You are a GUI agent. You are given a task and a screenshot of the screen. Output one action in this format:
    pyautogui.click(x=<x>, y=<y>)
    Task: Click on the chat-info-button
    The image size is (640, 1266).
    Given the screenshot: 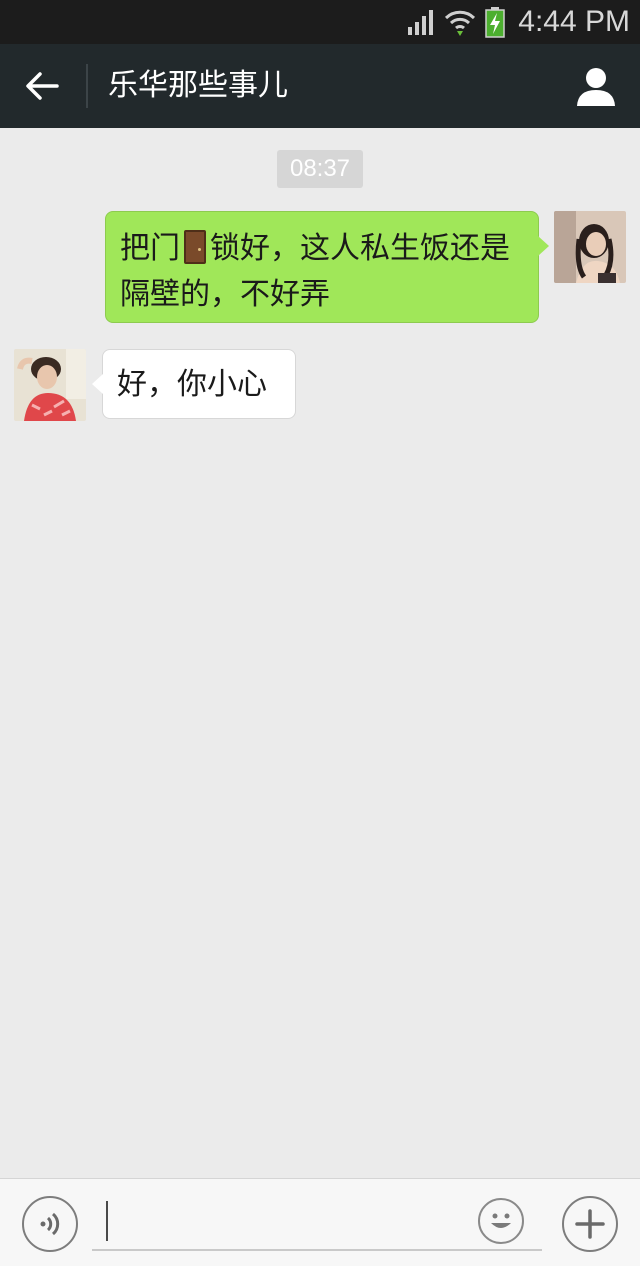 What is the action you would take?
    pyautogui.click(x=596, y=87)
    